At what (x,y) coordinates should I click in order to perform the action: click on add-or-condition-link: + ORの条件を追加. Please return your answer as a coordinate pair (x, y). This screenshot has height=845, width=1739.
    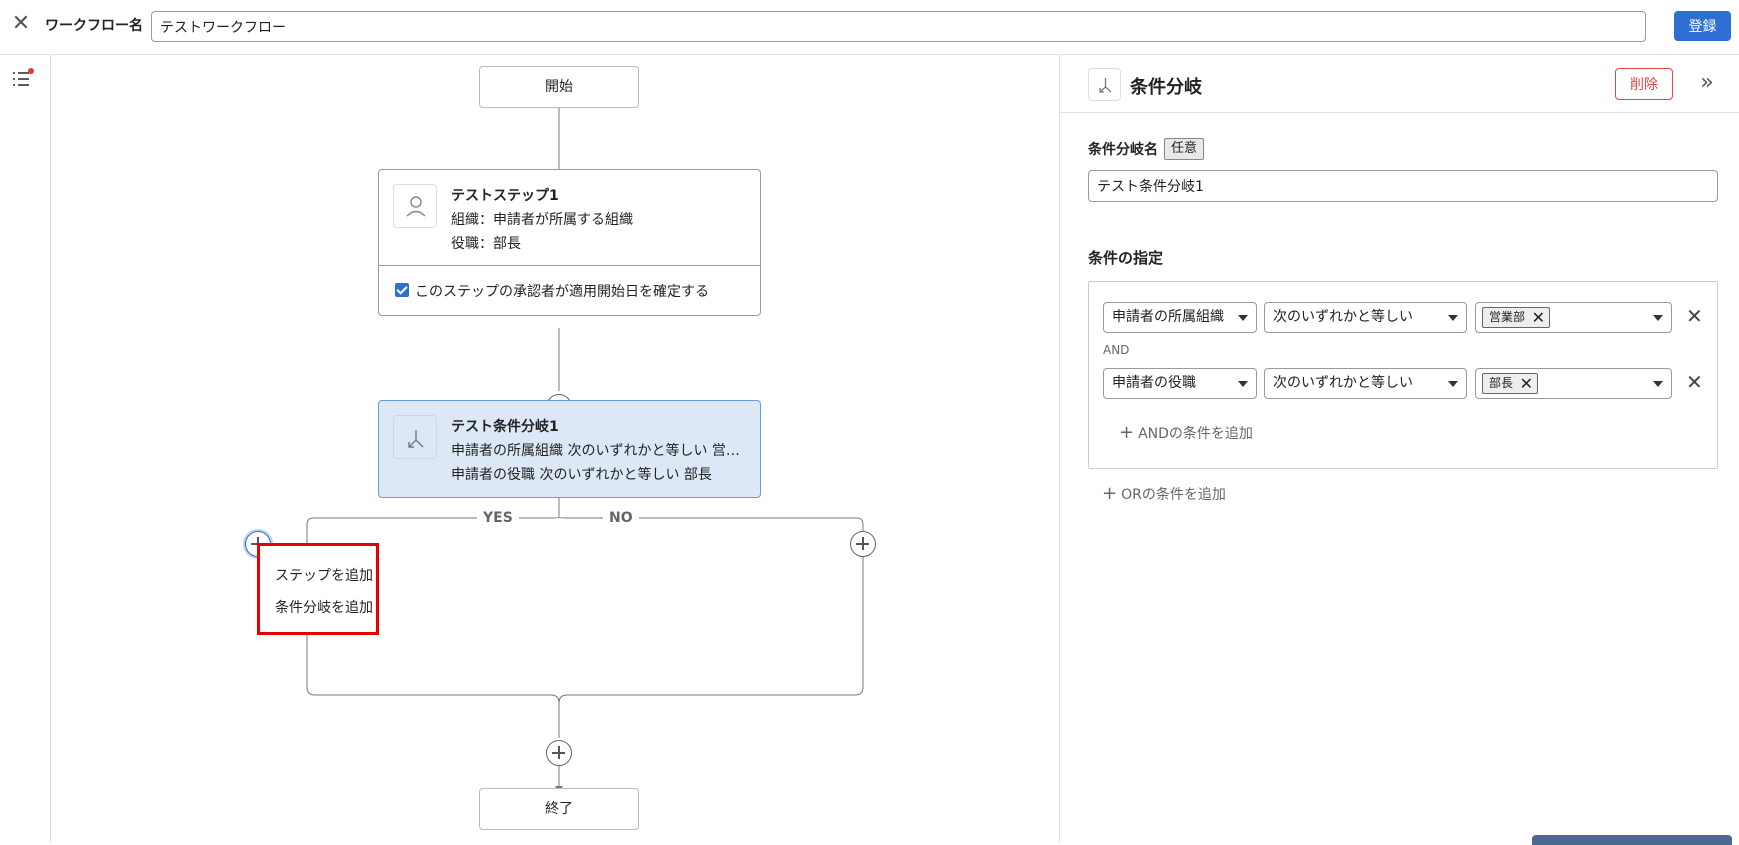
    Looking at the image, I should click on (1164, 493).